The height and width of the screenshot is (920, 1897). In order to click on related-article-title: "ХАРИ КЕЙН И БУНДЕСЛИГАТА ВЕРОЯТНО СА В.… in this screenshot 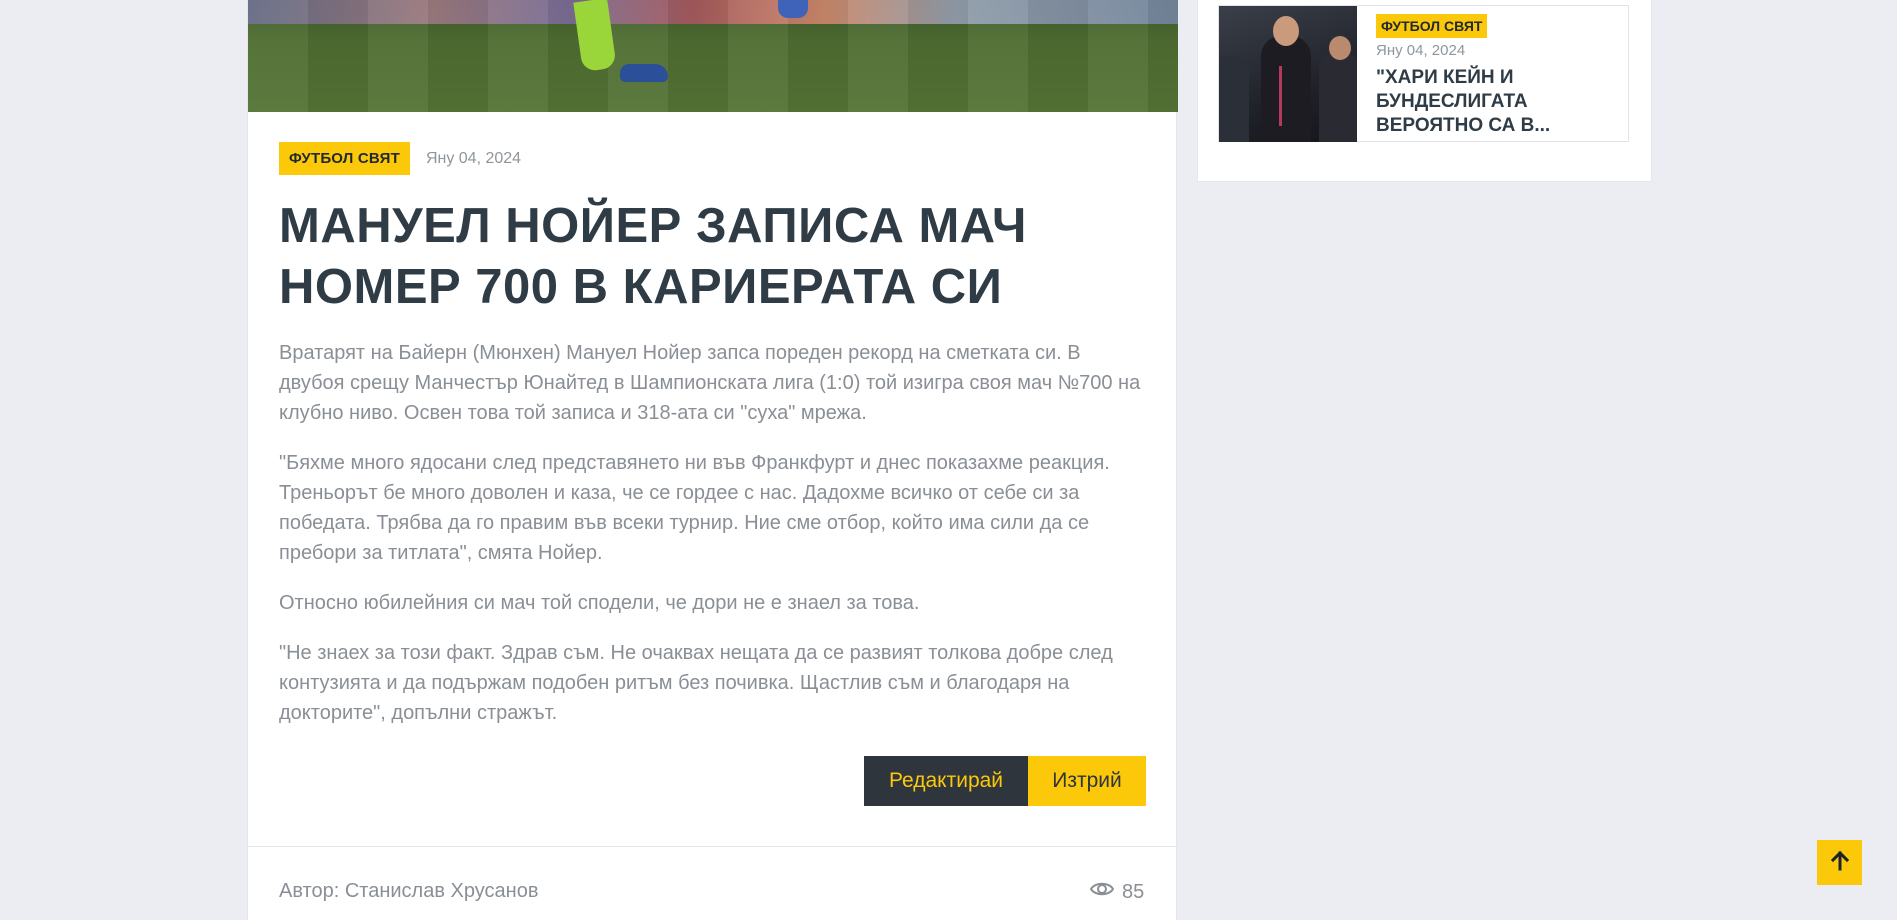, I will do `click(1496, 102)`.